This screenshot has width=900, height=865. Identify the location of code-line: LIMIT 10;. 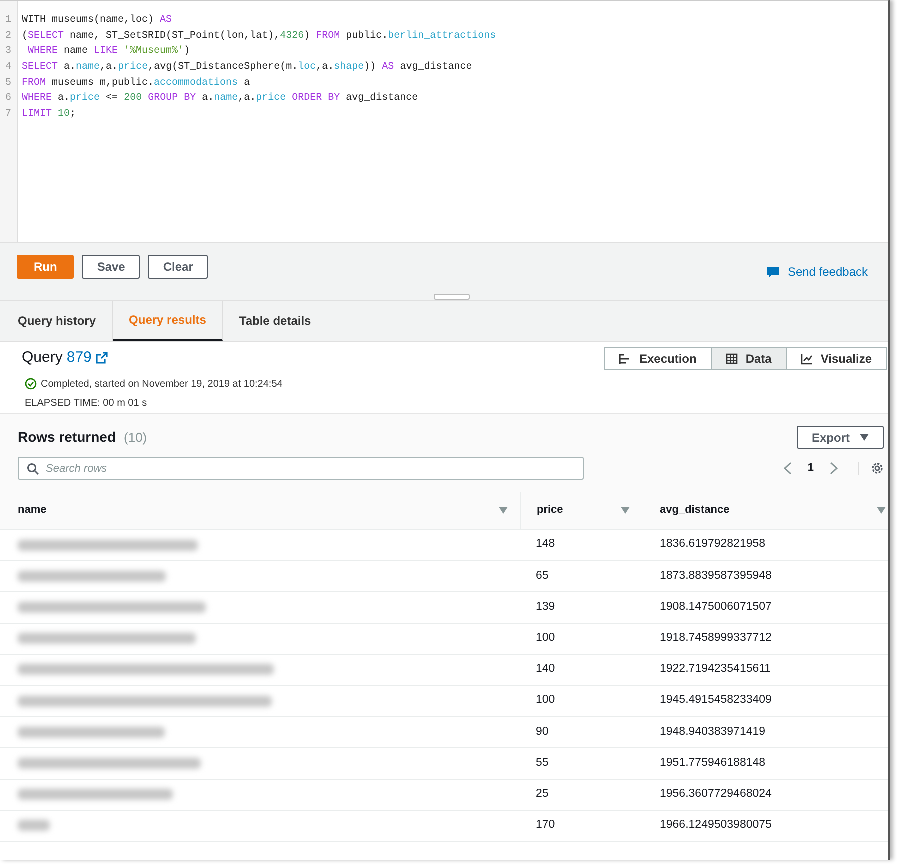
(50, 115).